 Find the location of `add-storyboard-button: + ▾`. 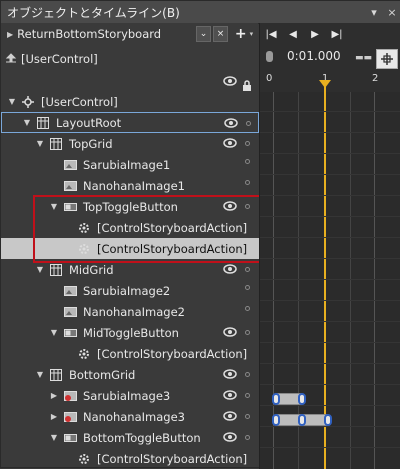

add-storyboard-button: + ▾ is located at coordinates (244, 34).